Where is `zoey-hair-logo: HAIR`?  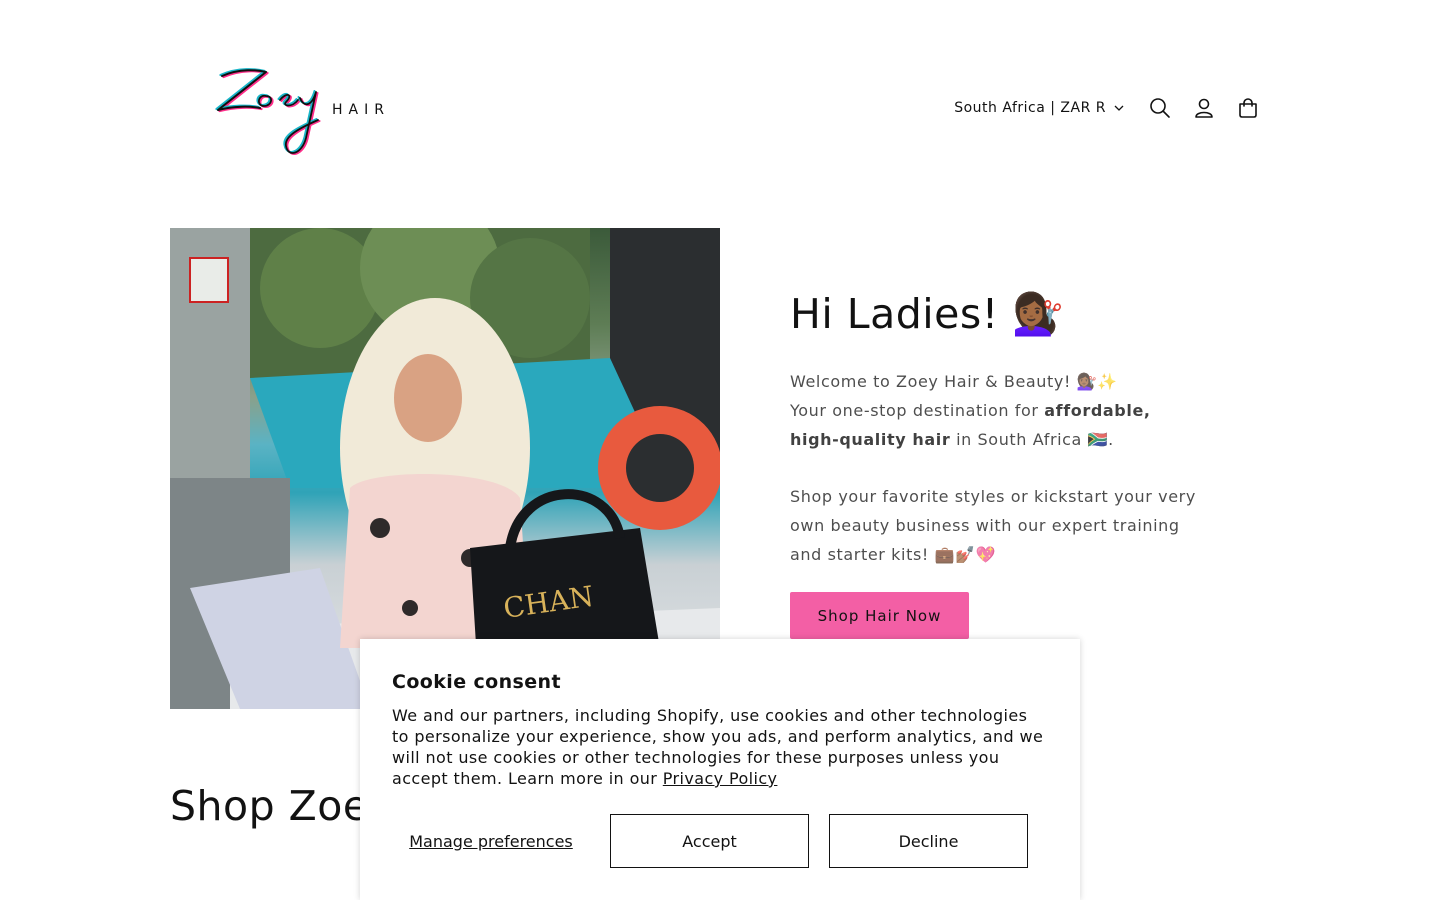 zoey-hair-logo: HAIR is located at coordinates (300, 113).